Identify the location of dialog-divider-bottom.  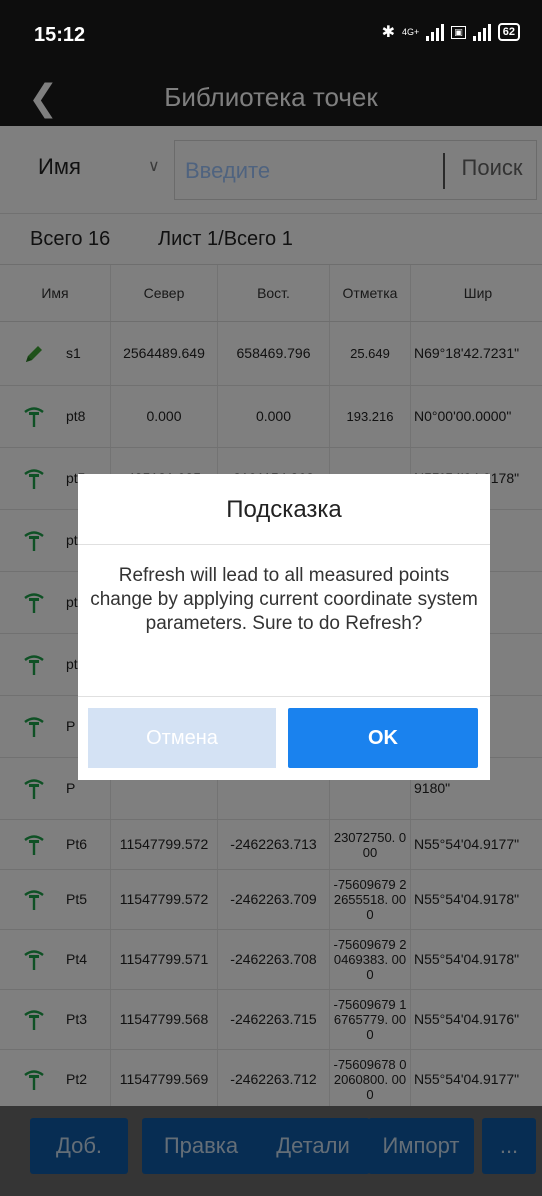
(284, 696).